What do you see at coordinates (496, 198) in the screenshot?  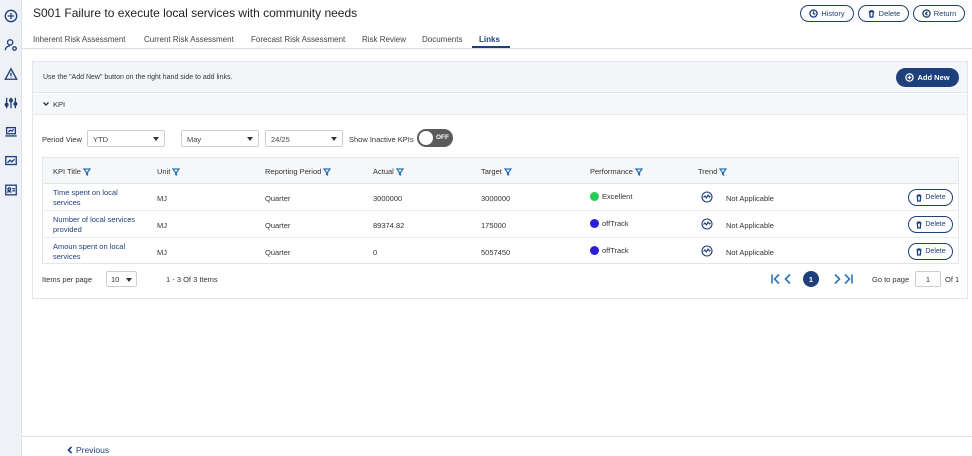 I see `target-cell: 3000000` at bounding box center [496, 198].